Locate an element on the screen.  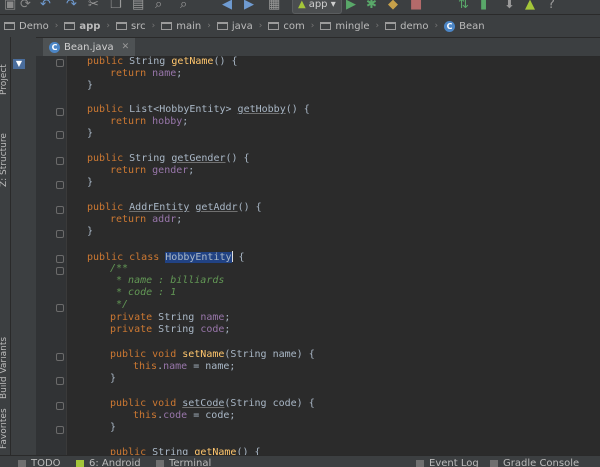
code-line: return addr; is located at coordinates (146, 220).